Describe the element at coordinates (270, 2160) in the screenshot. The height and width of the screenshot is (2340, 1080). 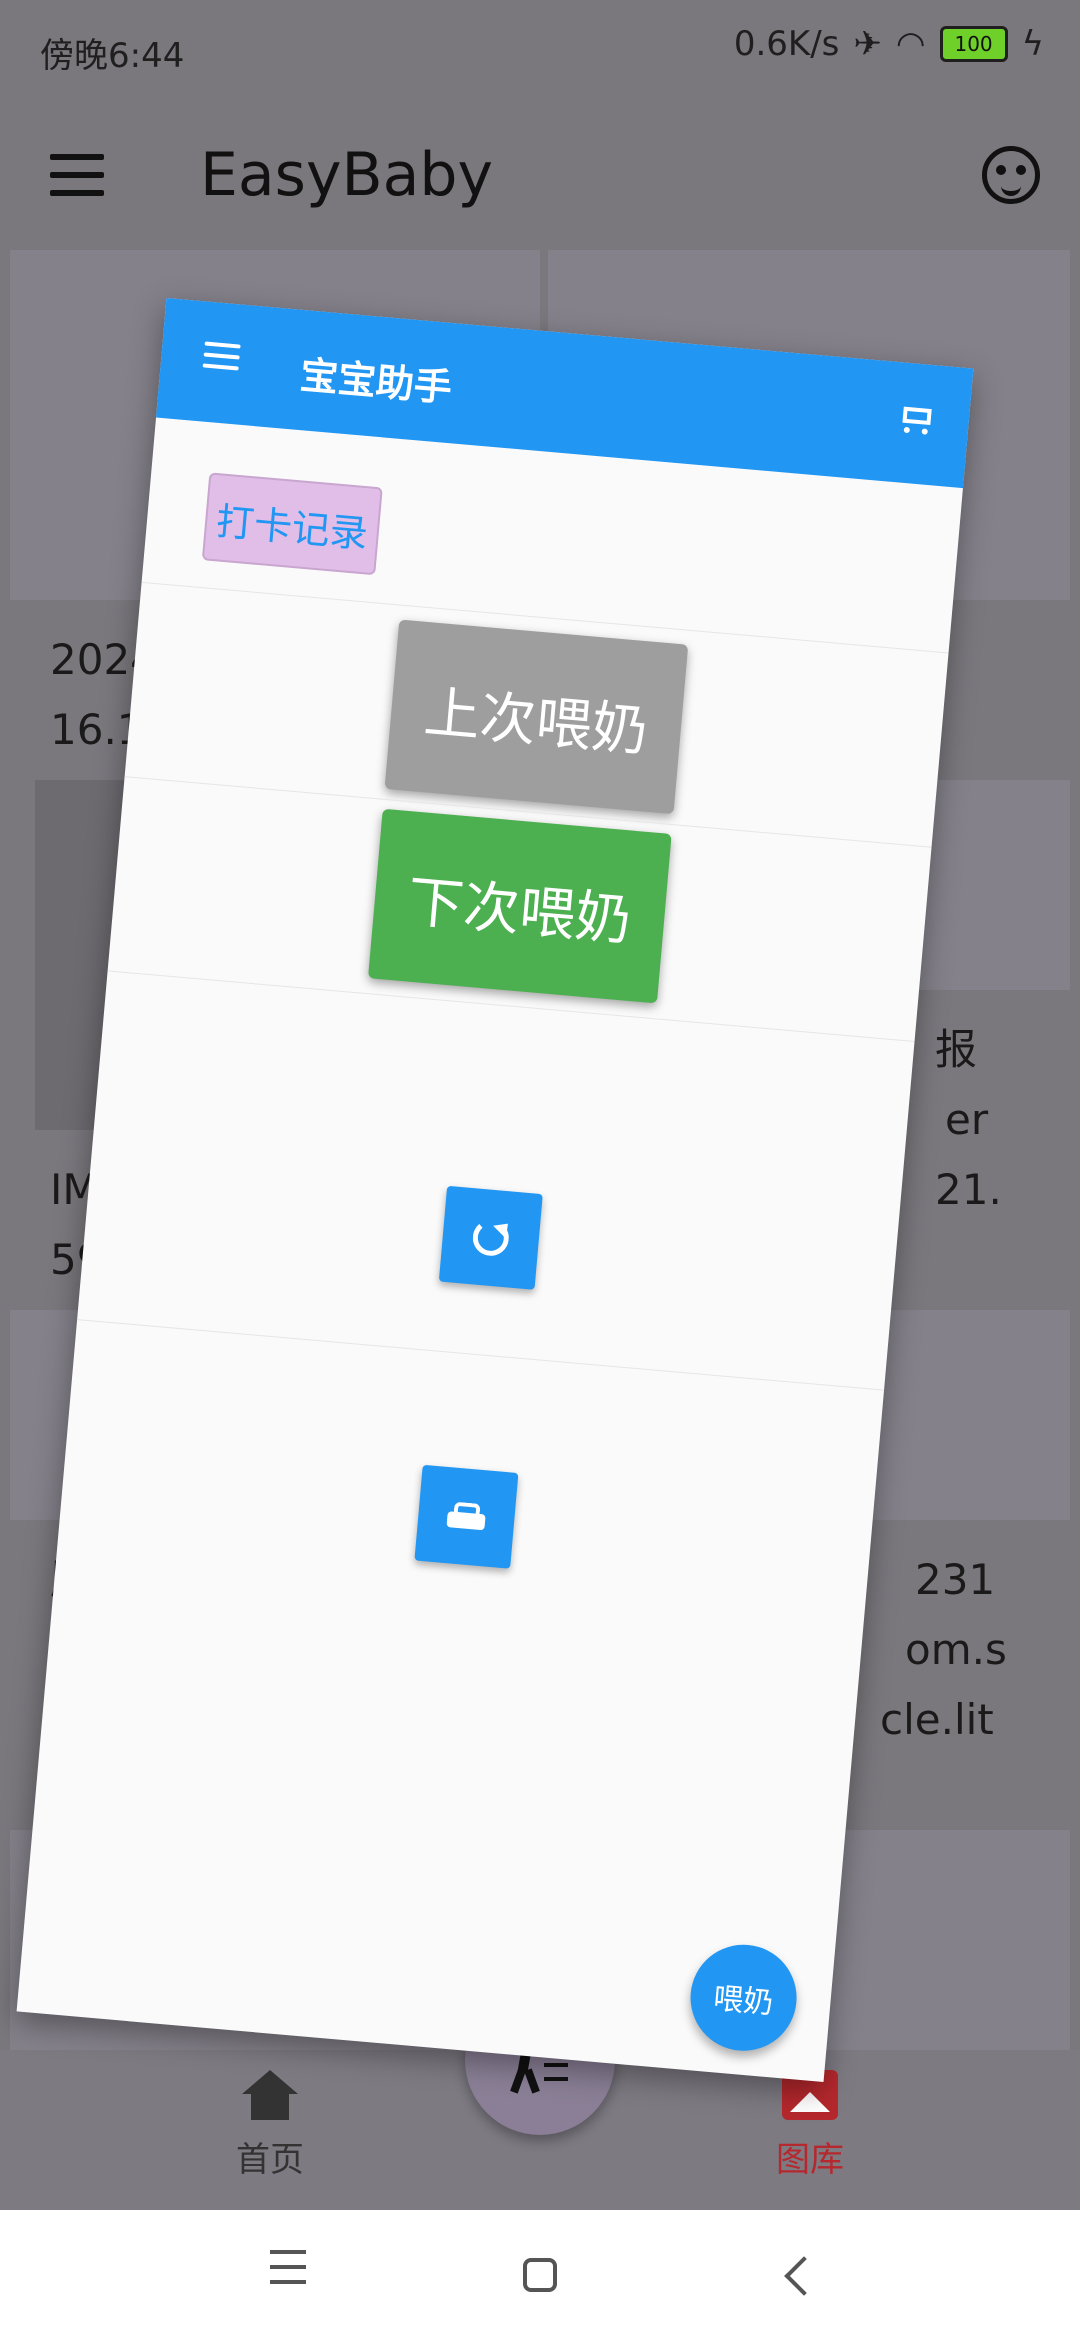
I see `nav-home-label: 首页` at that location.